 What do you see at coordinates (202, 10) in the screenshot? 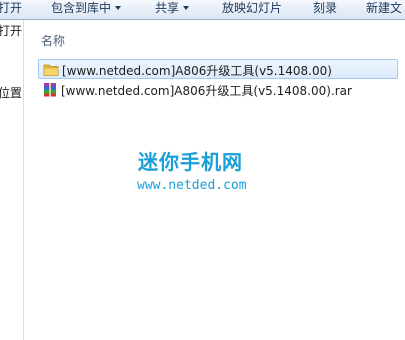
I see `command-bar: 打开 包含到库中 共享 放映幻灯片 刻录 新建文` at bounding box center [202, 10].